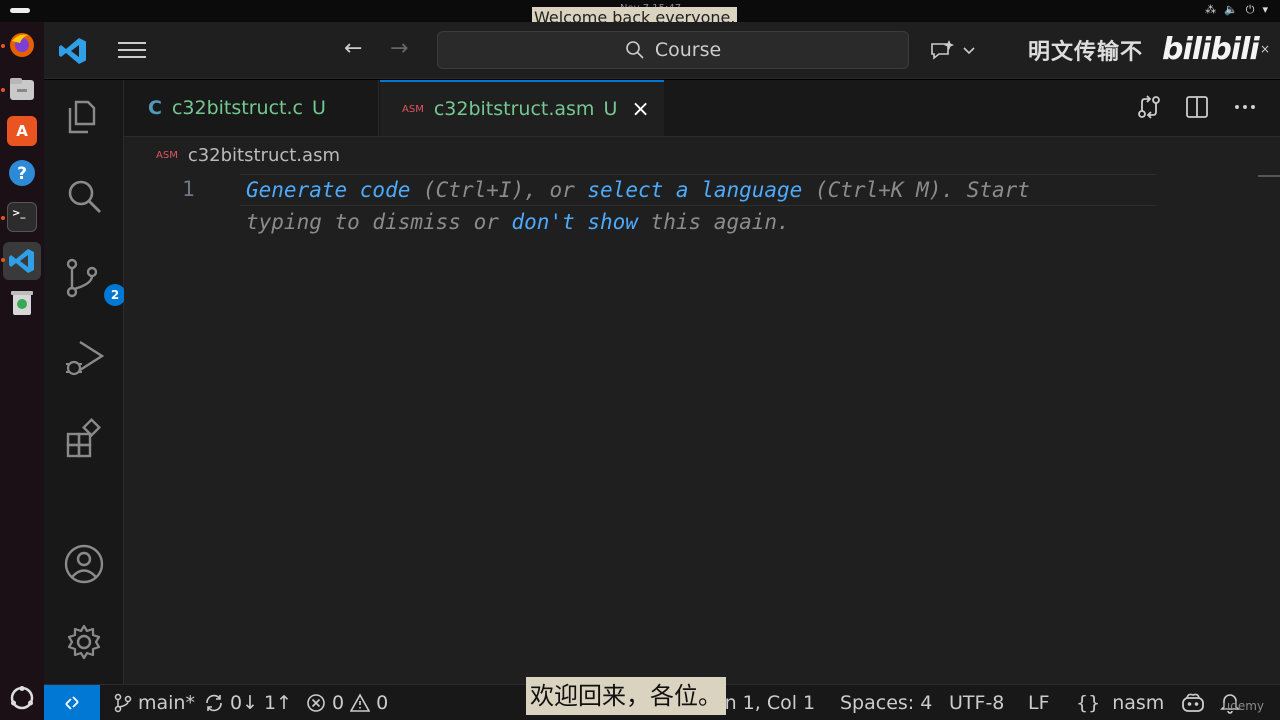 The height and width of the screenshot is (720, 1280). I want to click on tab-c32bitstruct-asm: ASM c32bitstruct.asm U ×, so click(522, 108).